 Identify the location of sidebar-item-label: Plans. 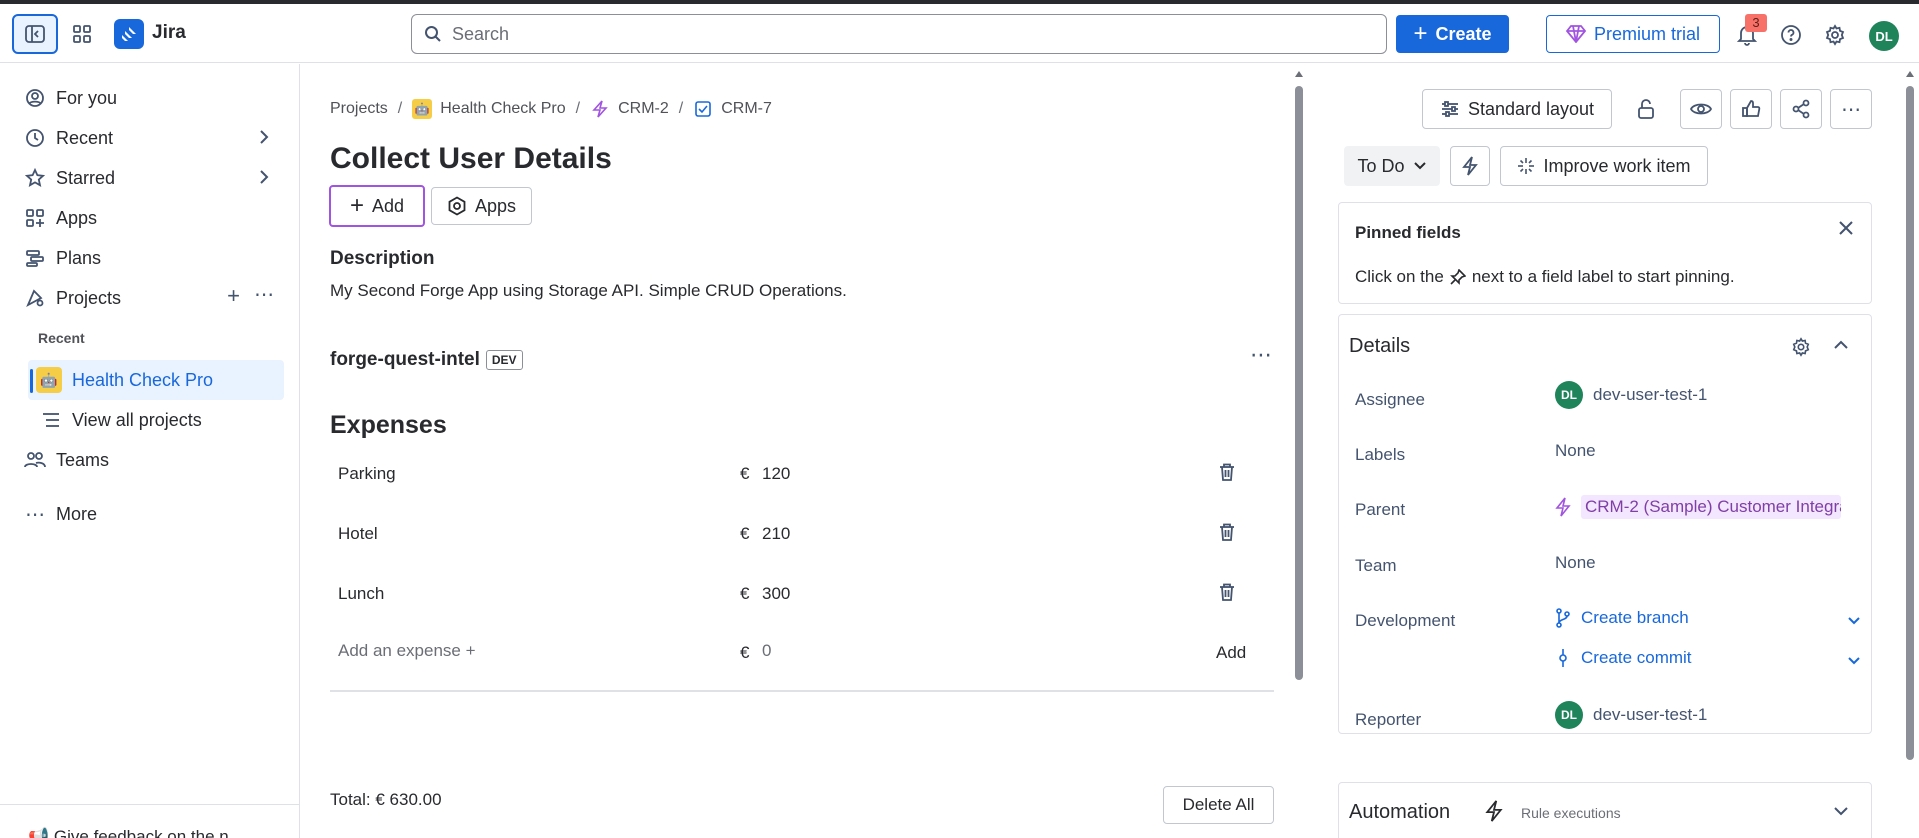
(79, 257).